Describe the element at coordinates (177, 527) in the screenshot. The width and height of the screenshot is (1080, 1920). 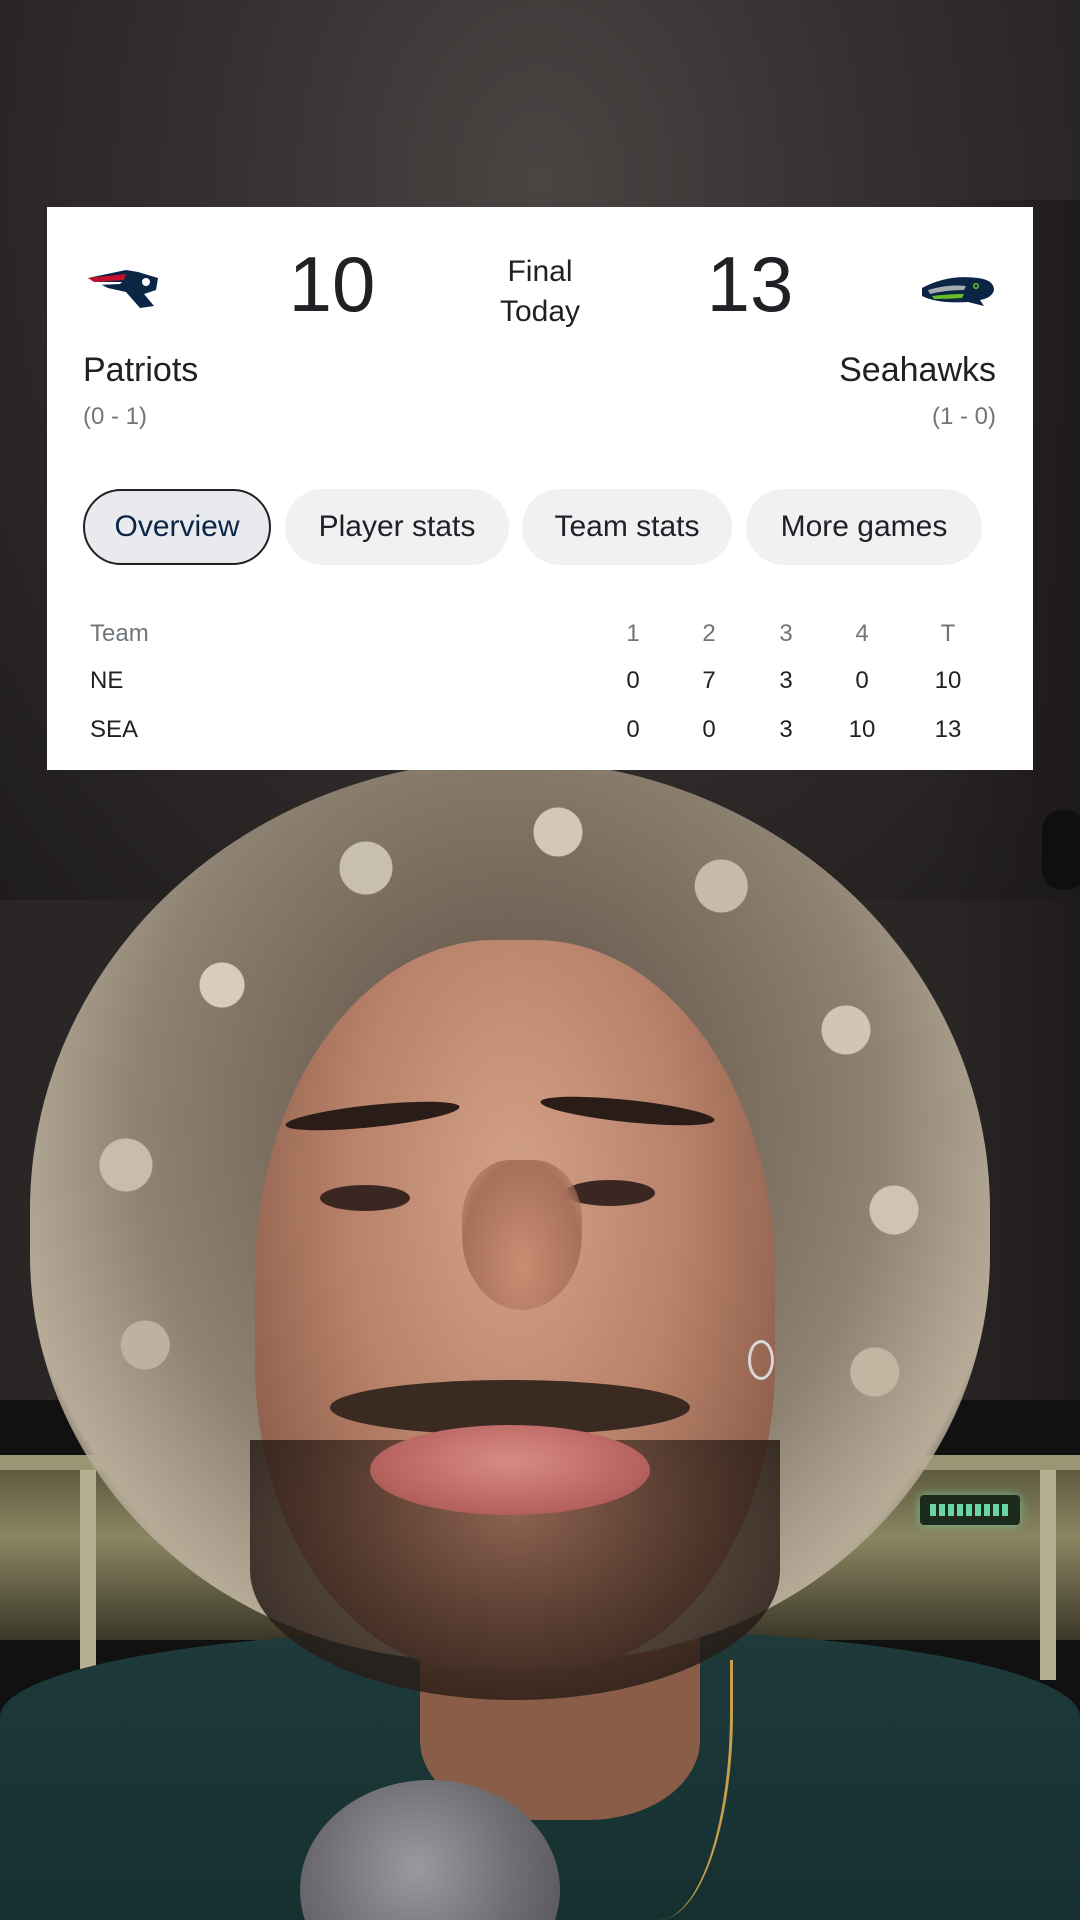
I see `tab-overview: Overview` at that location.